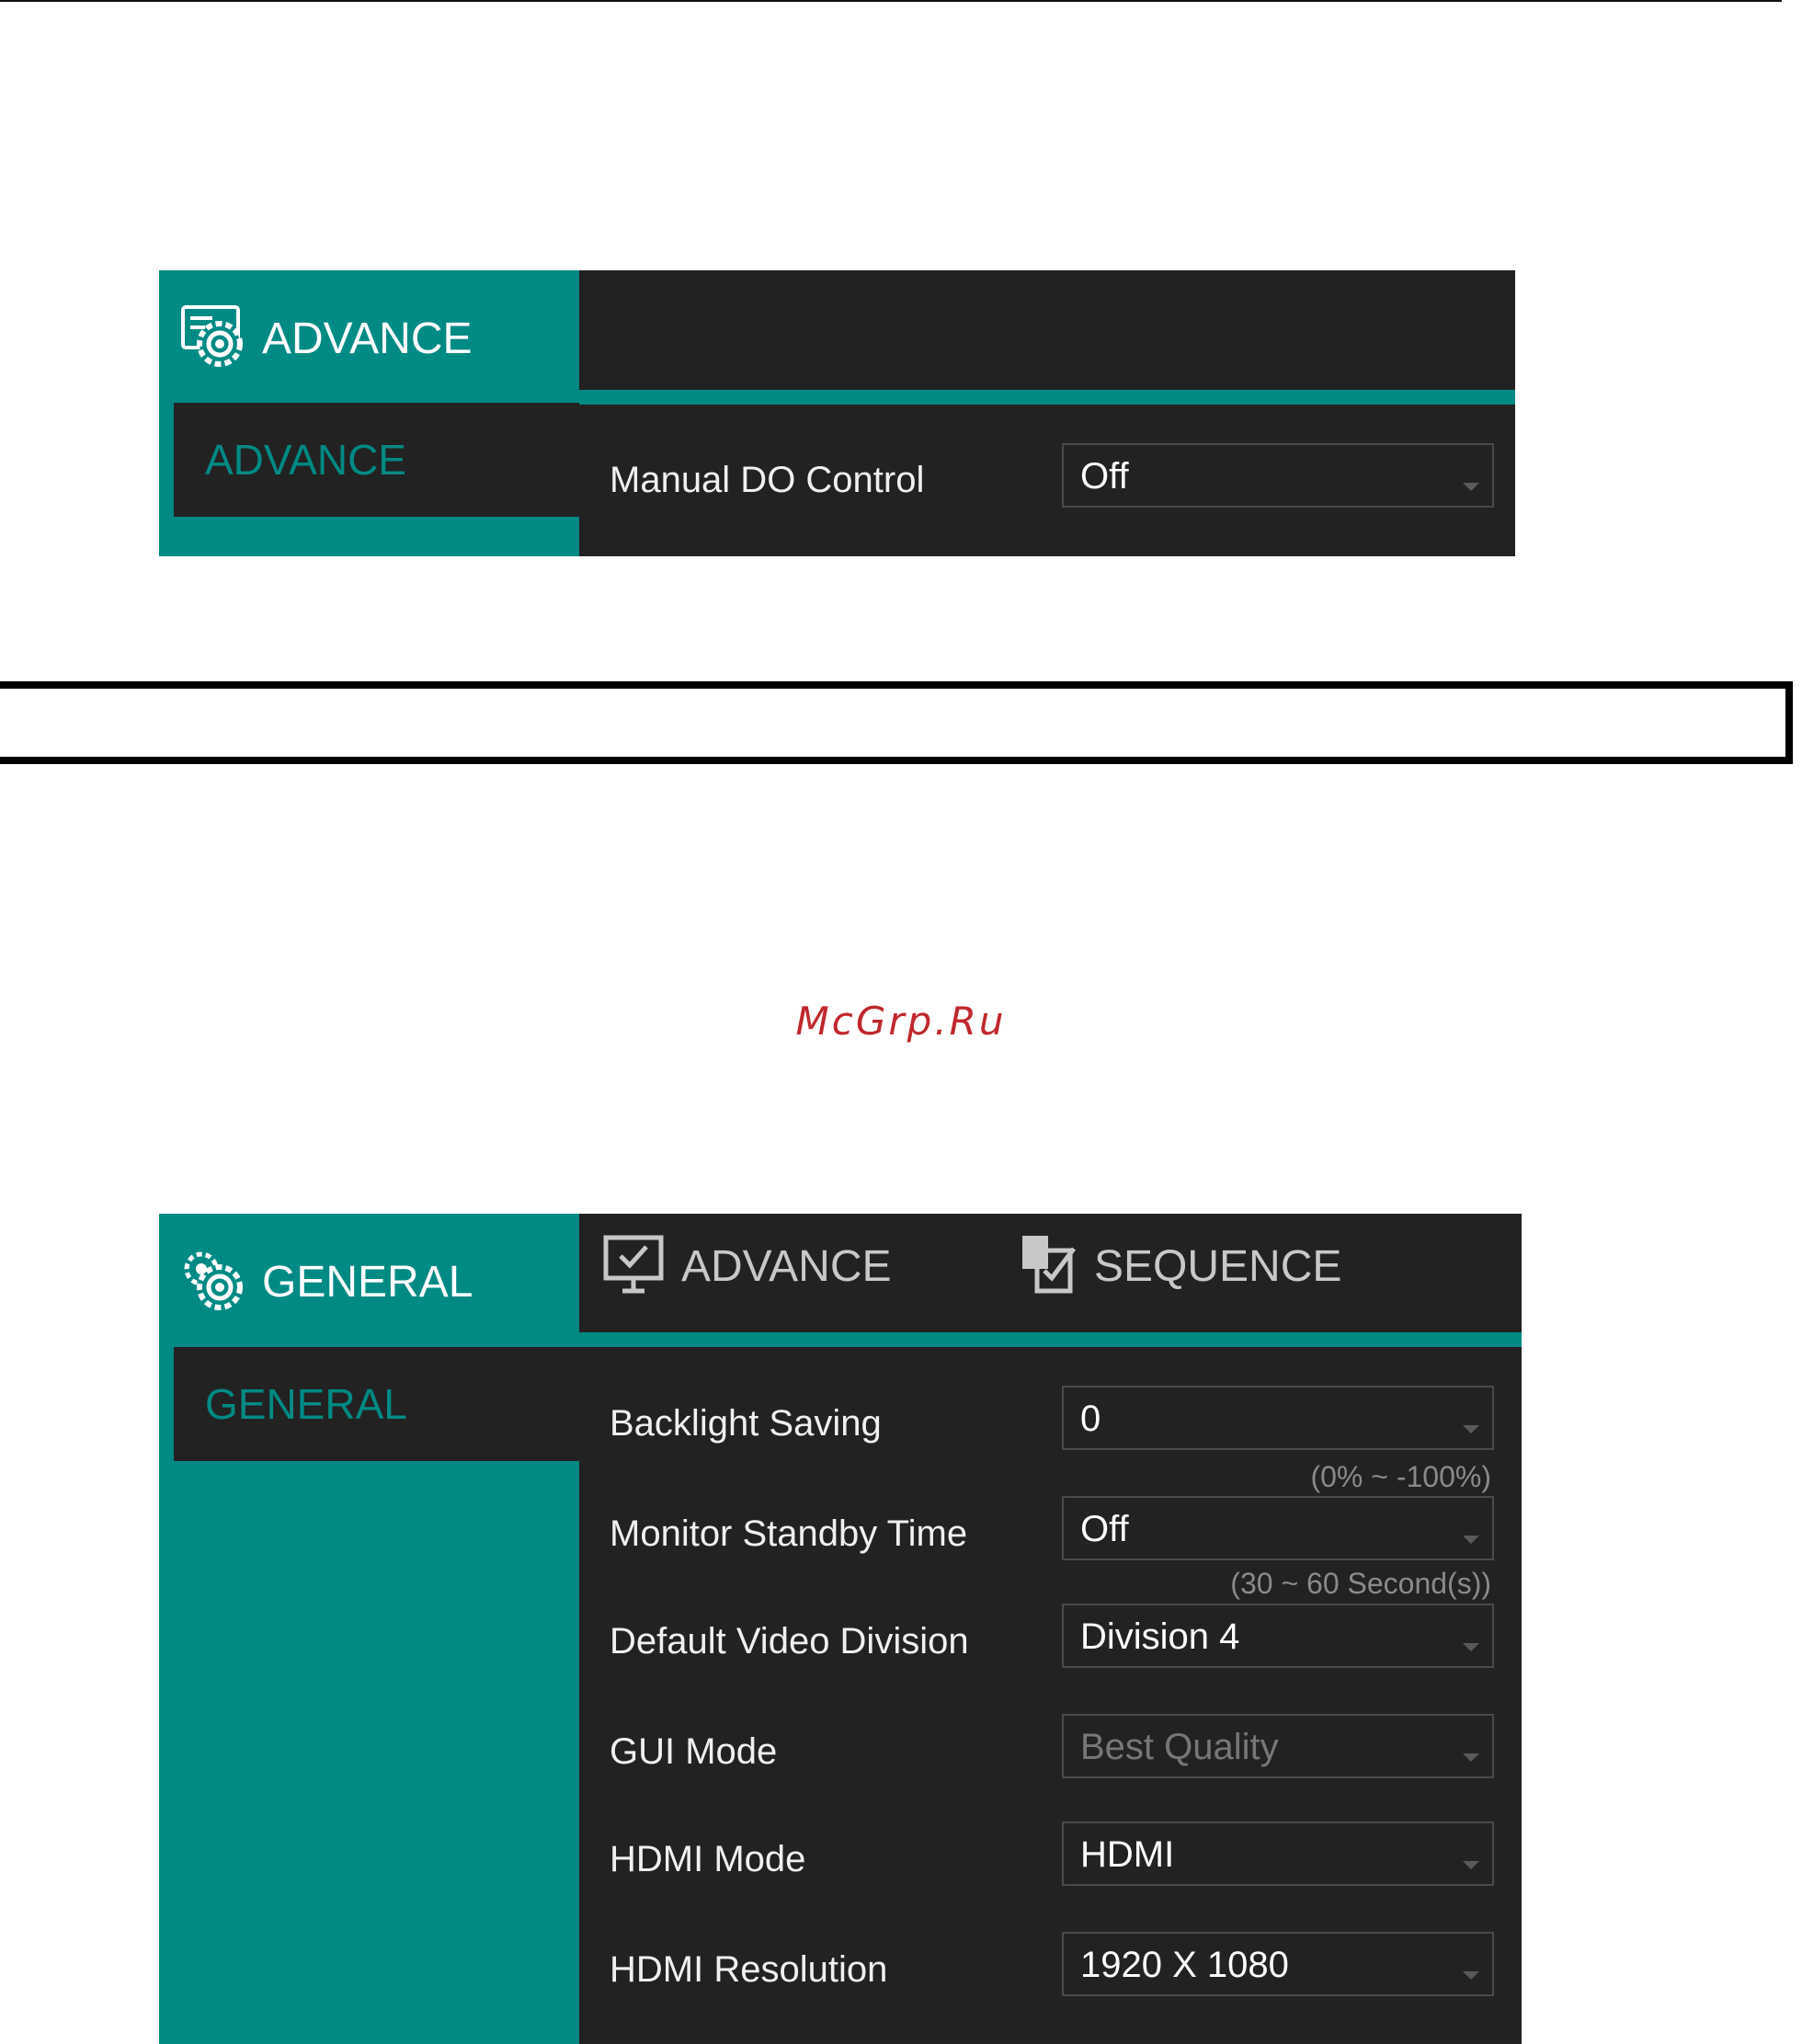 The height and width of the screenshot is (2044, 1802). I want to click on settings-gear-icon, so click(212, 336).